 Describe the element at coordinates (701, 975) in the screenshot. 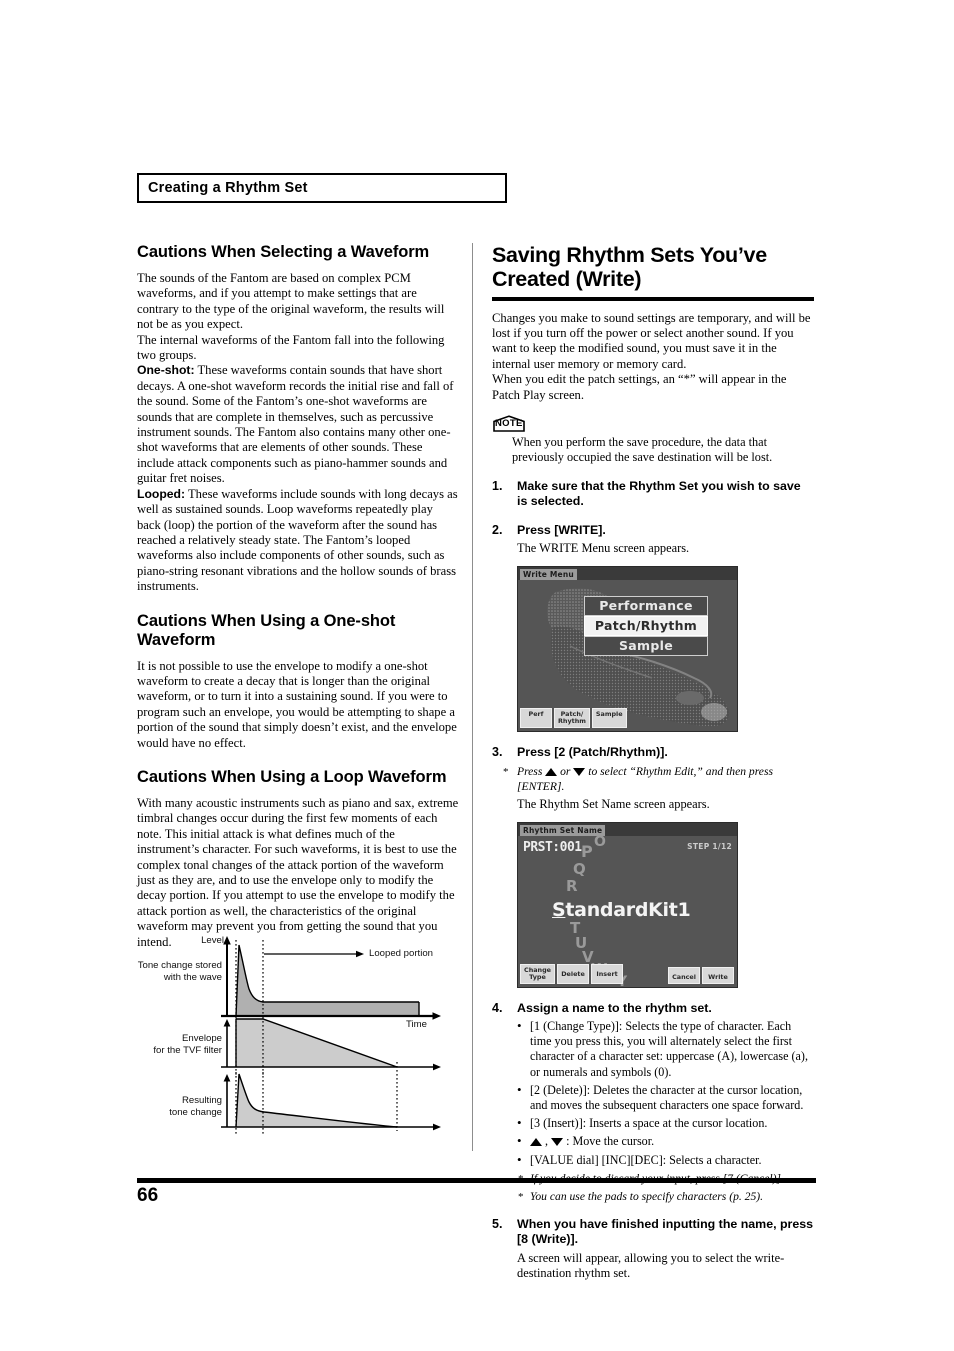

I see `lcd-function-keys-right: Cancel Write` at that location.